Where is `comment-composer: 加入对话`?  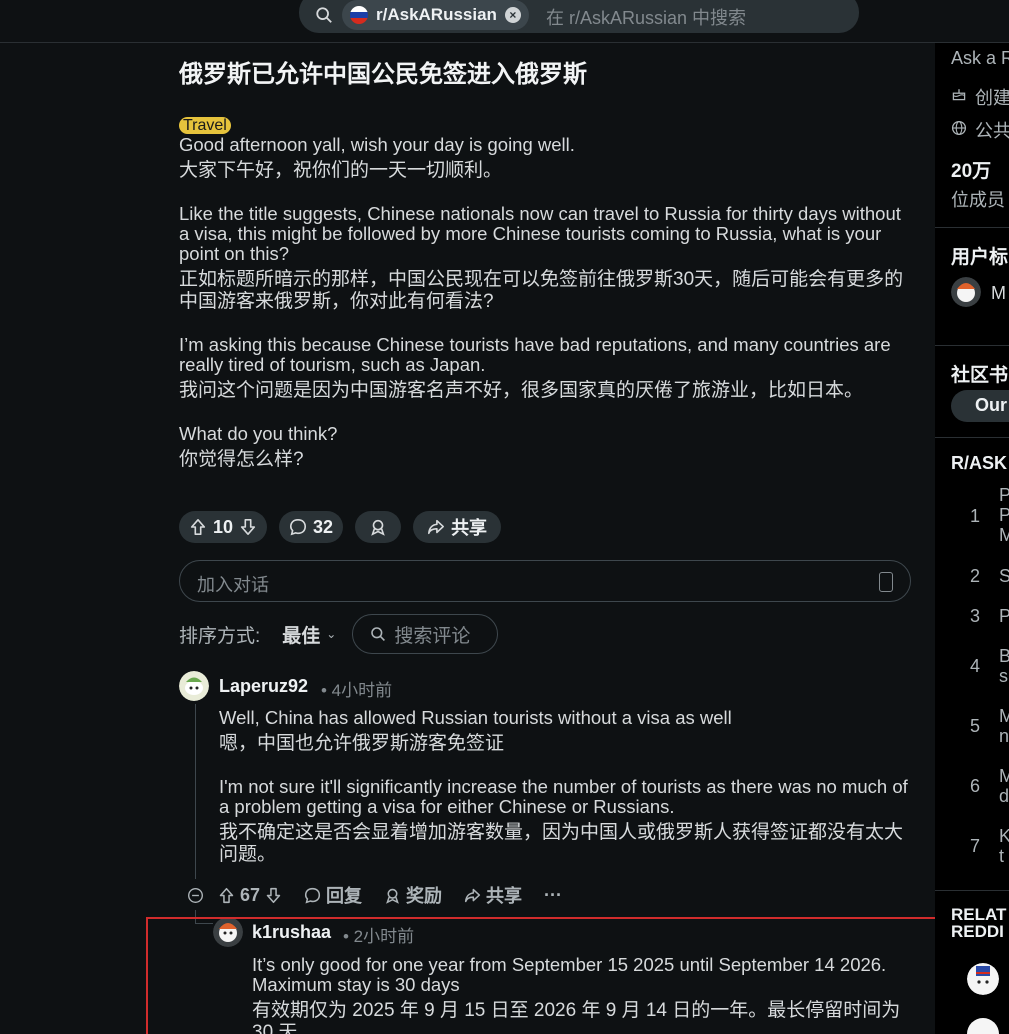
comment-composer: 加入对话 is located at coordinates (545, 581).